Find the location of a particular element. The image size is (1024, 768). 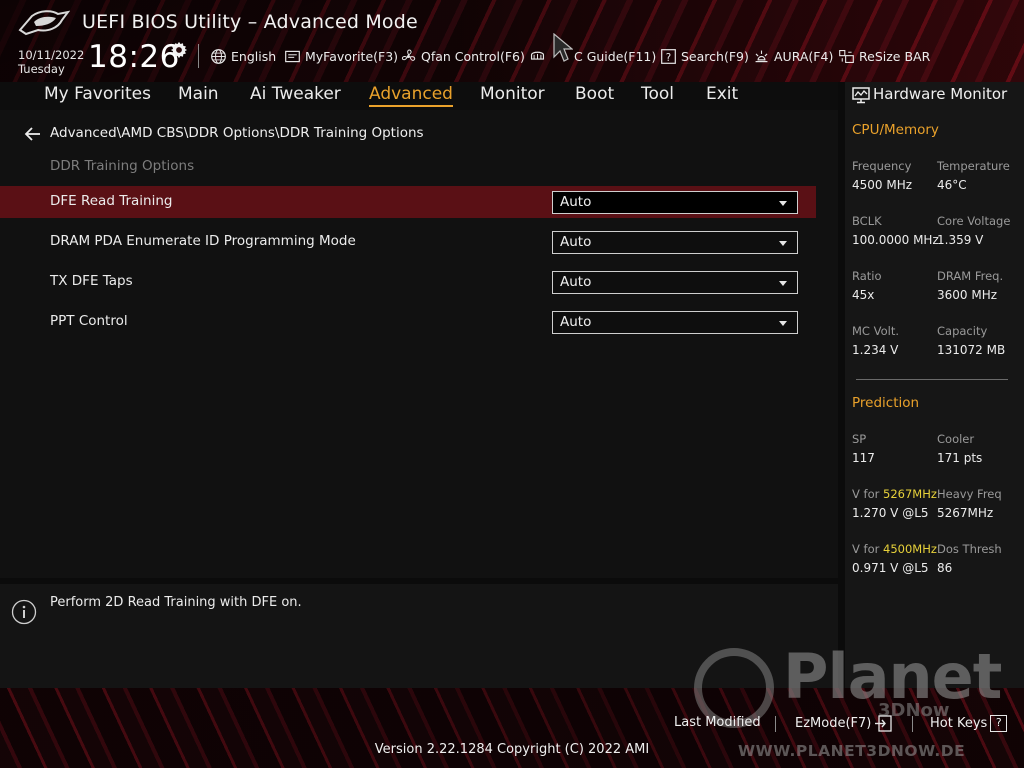

hm-cooler-value: 171 pts is located at coordinates (960, 458).